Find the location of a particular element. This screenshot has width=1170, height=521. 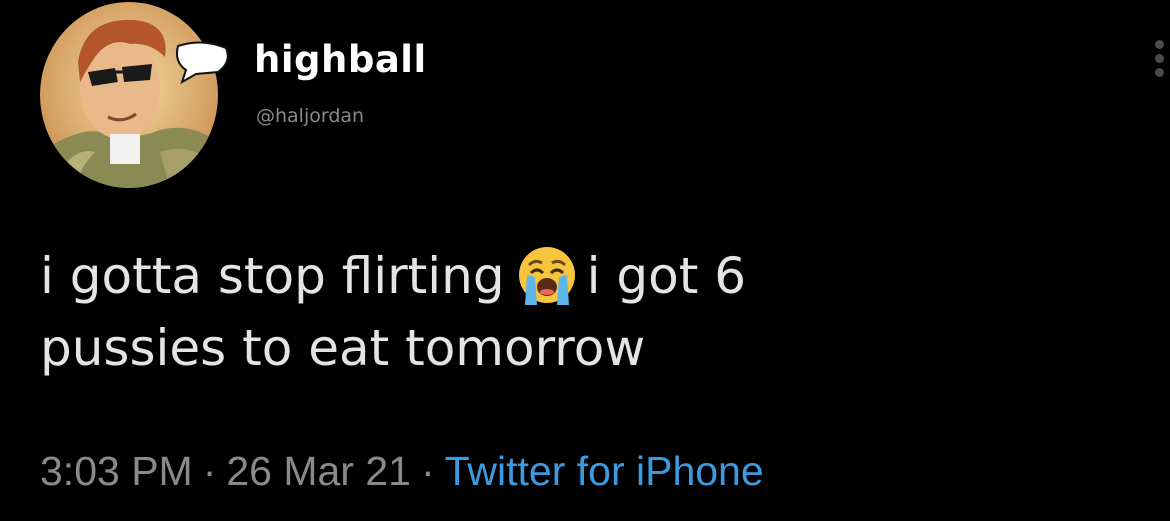

tweet-text-segment: i got 6 is located at coordinates (666, 276).